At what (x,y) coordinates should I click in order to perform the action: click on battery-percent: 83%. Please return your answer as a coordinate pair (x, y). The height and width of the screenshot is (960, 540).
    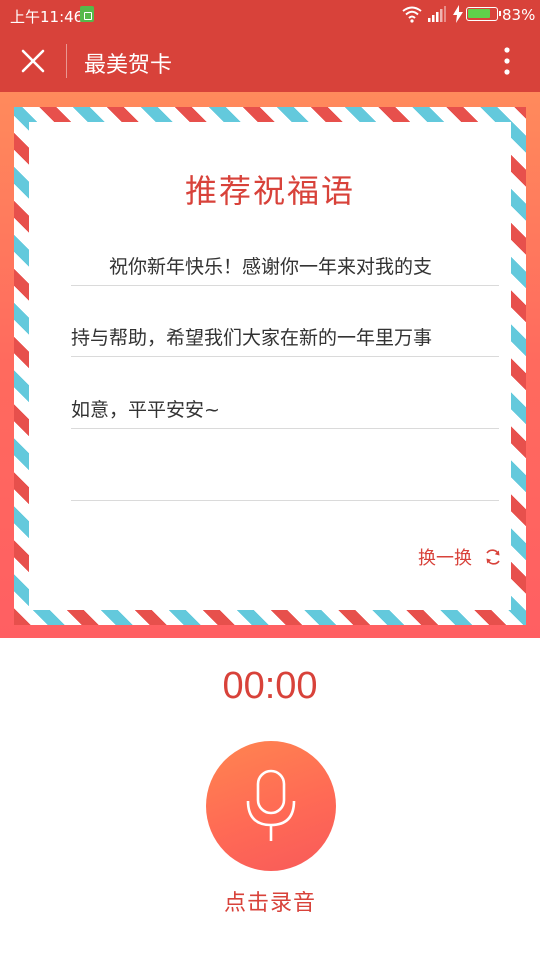
    Looking at the image, I should click on (519, 15).